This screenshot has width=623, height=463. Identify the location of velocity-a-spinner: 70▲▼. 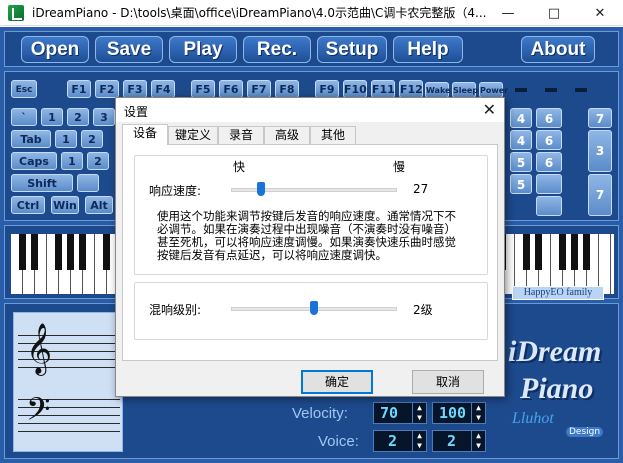
(400, 413).